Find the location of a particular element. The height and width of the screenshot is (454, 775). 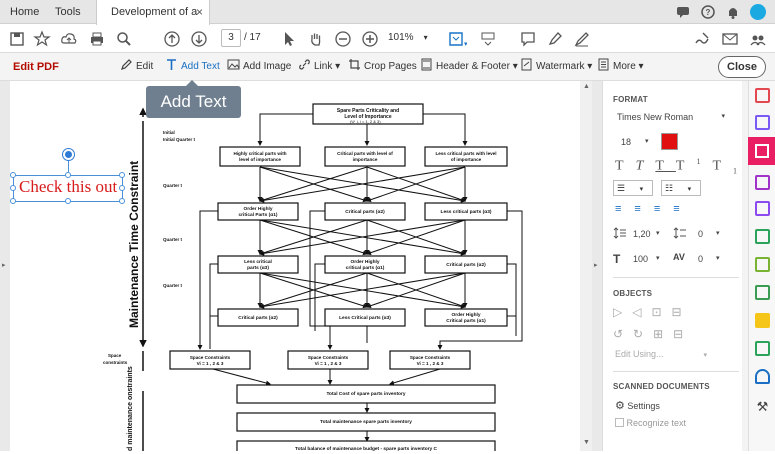

highlight-pen-icon is located at coordinates (555, 39).